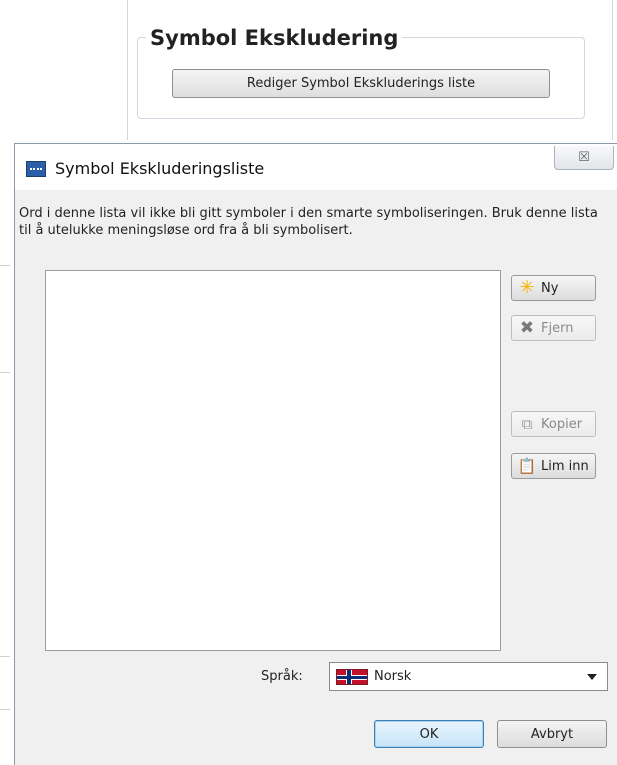 Image resolution: width=617 pixels, height=765 pixels. Describe the element at coordinates (565, 466) in the screenshot. I see `paste-button-label: Lim inn` at that location.